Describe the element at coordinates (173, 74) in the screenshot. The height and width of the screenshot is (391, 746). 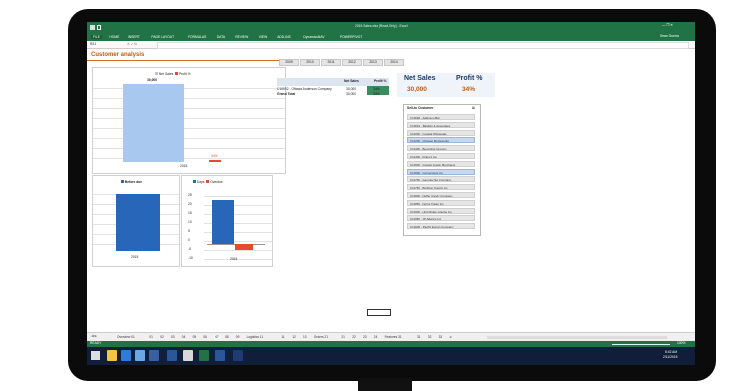
I see `chart1-legend: Net Sales Profit %` at that location.